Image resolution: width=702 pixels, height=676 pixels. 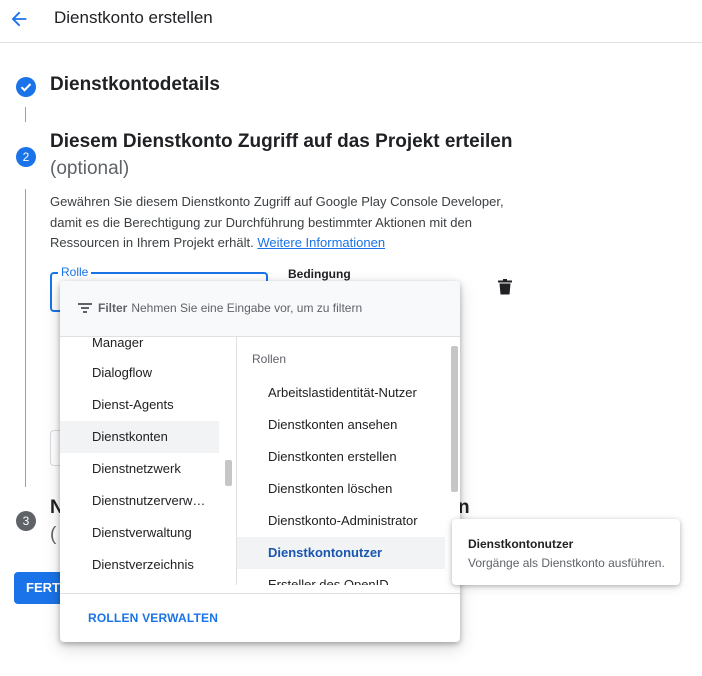 What do you see at coordinates (566, 563) in the screenshot?
I see `tooltip-description: Vorgänge als Dienstkonto ausführen.` at bounding box center [566, 563].